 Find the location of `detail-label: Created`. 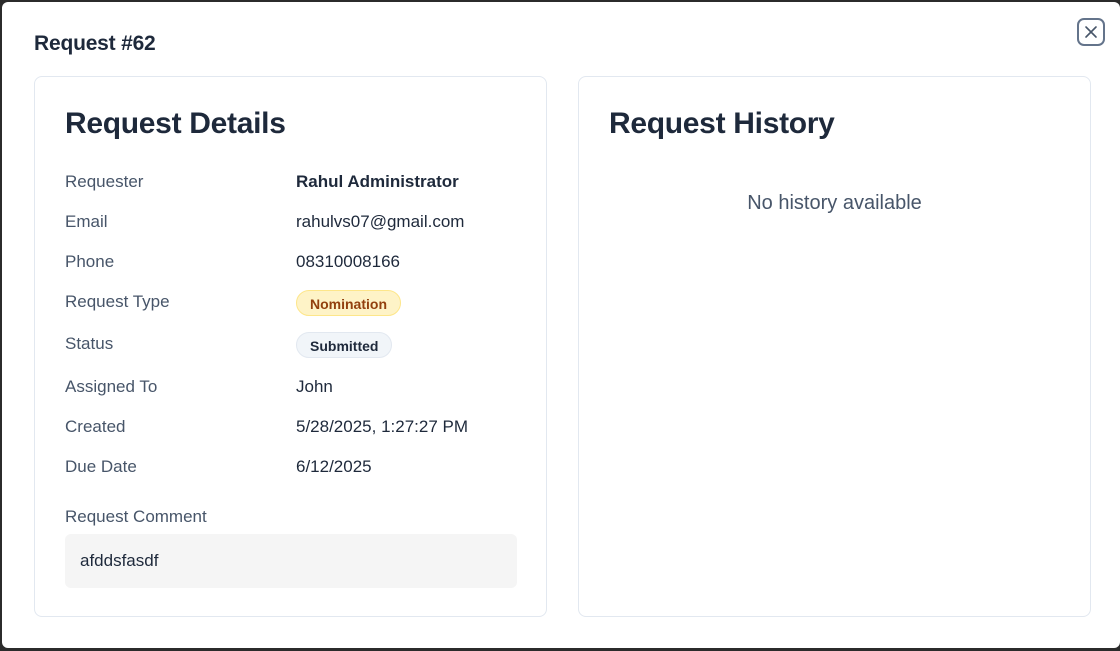

detail-label: Created is located at coordinates (95, 426).